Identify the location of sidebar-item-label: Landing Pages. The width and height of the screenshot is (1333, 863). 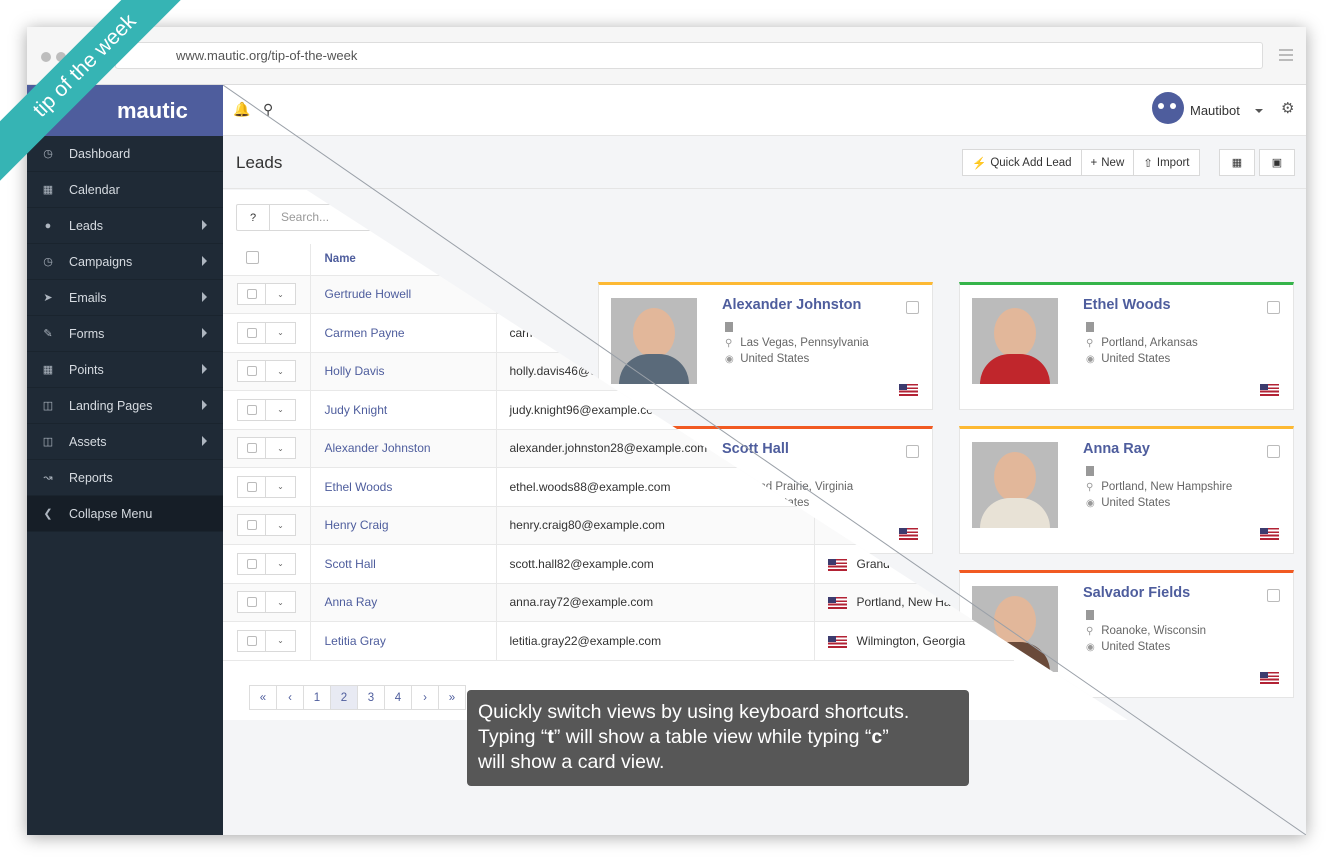
(111, 405).